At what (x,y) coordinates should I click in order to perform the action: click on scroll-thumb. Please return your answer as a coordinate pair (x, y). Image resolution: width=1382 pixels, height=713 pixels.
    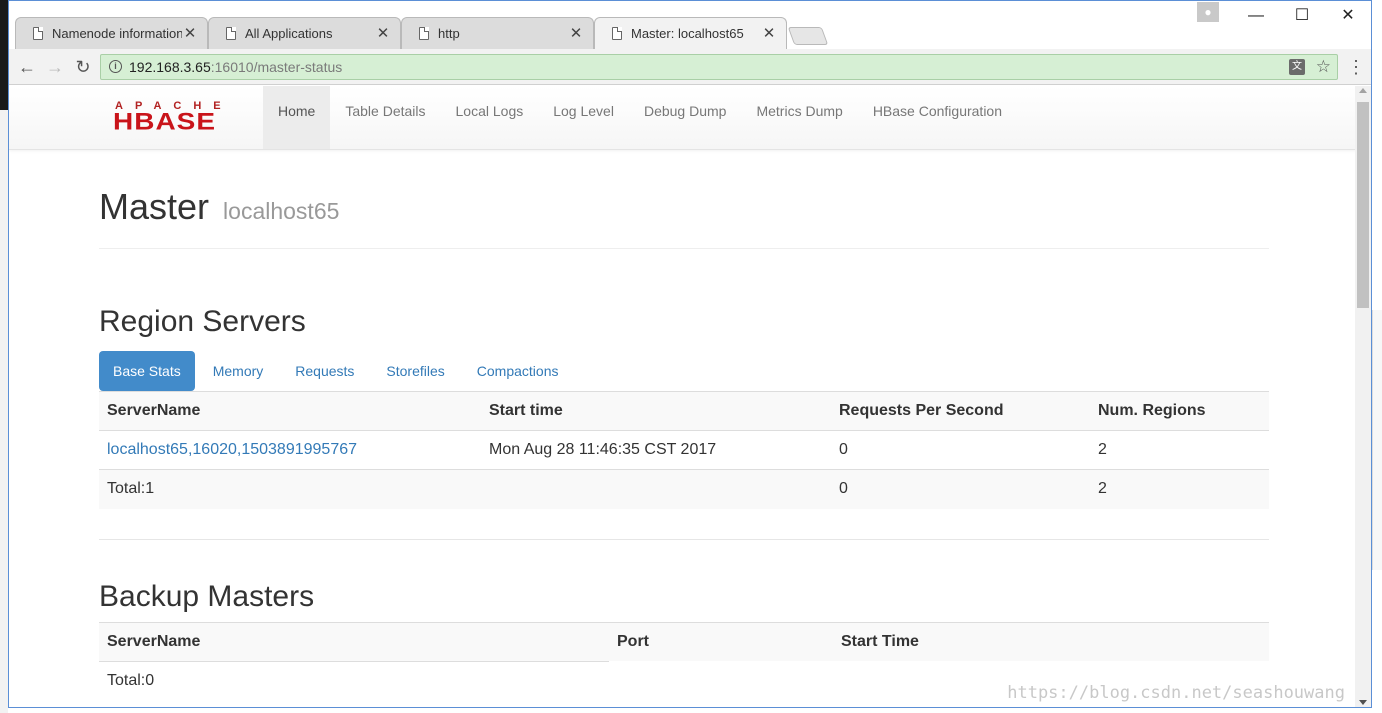
    Looking at the image, I should click on (1363, 205).